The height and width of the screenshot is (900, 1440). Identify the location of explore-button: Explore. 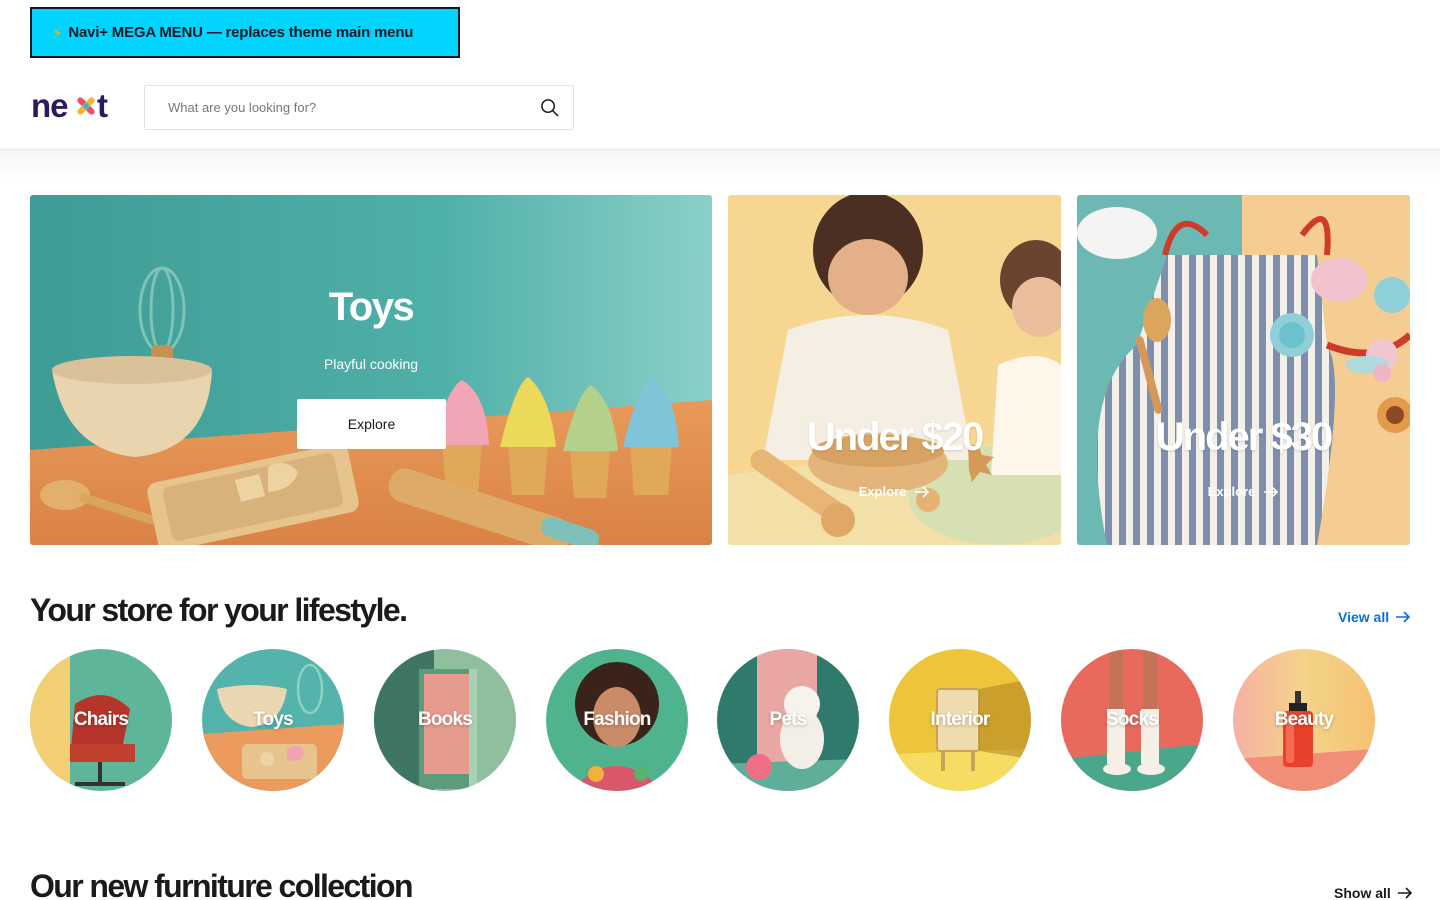
(371, 424).